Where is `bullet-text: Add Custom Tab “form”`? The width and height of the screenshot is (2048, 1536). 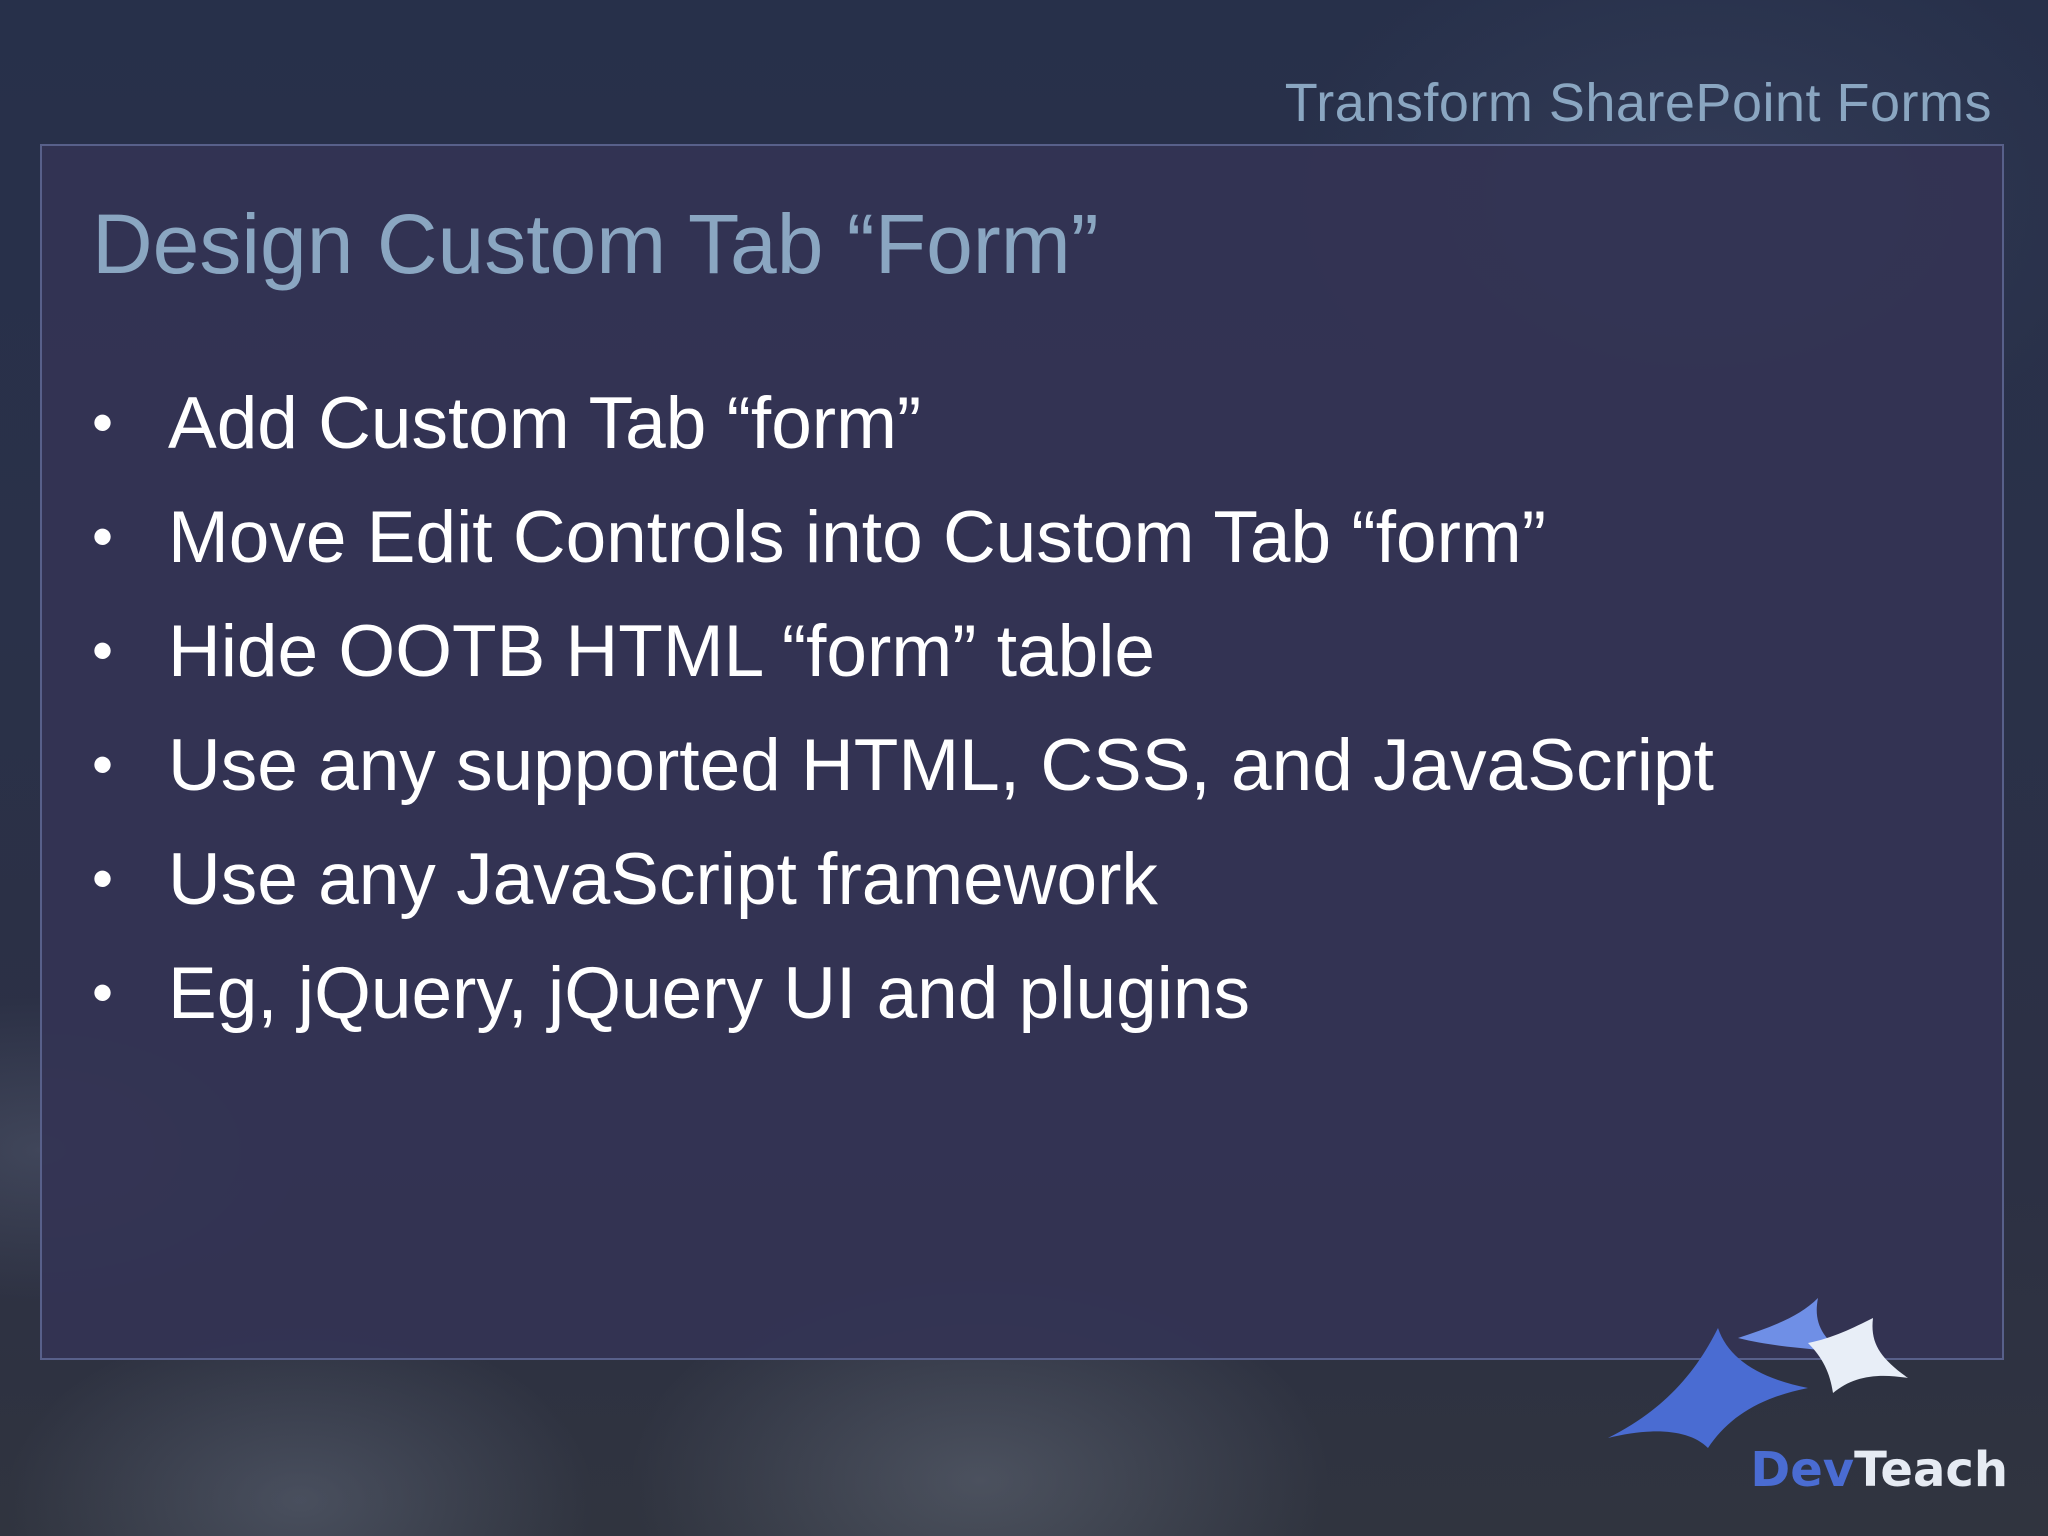 bullet-text: Add Custom Tab “form” is located at coordinates (545, 423).